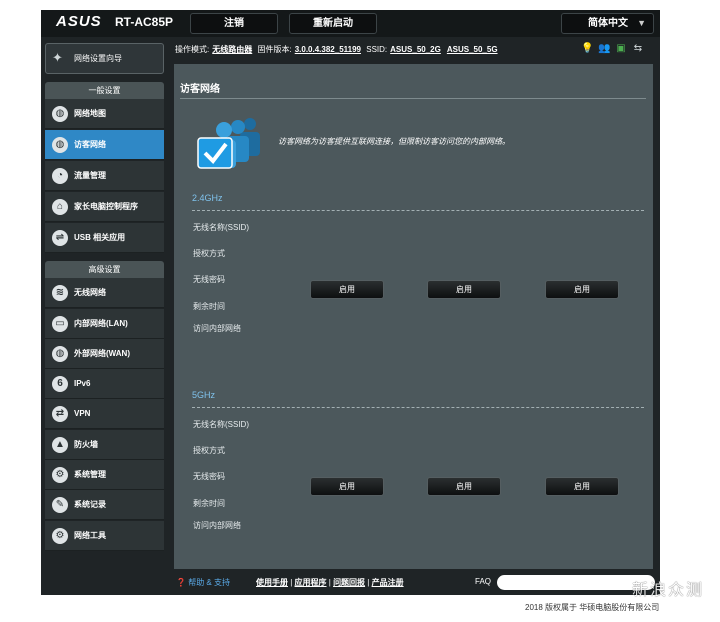 This screenshot has height=622, width=720. I want to click on model-name: RT-AC85P, so click(144, 22).